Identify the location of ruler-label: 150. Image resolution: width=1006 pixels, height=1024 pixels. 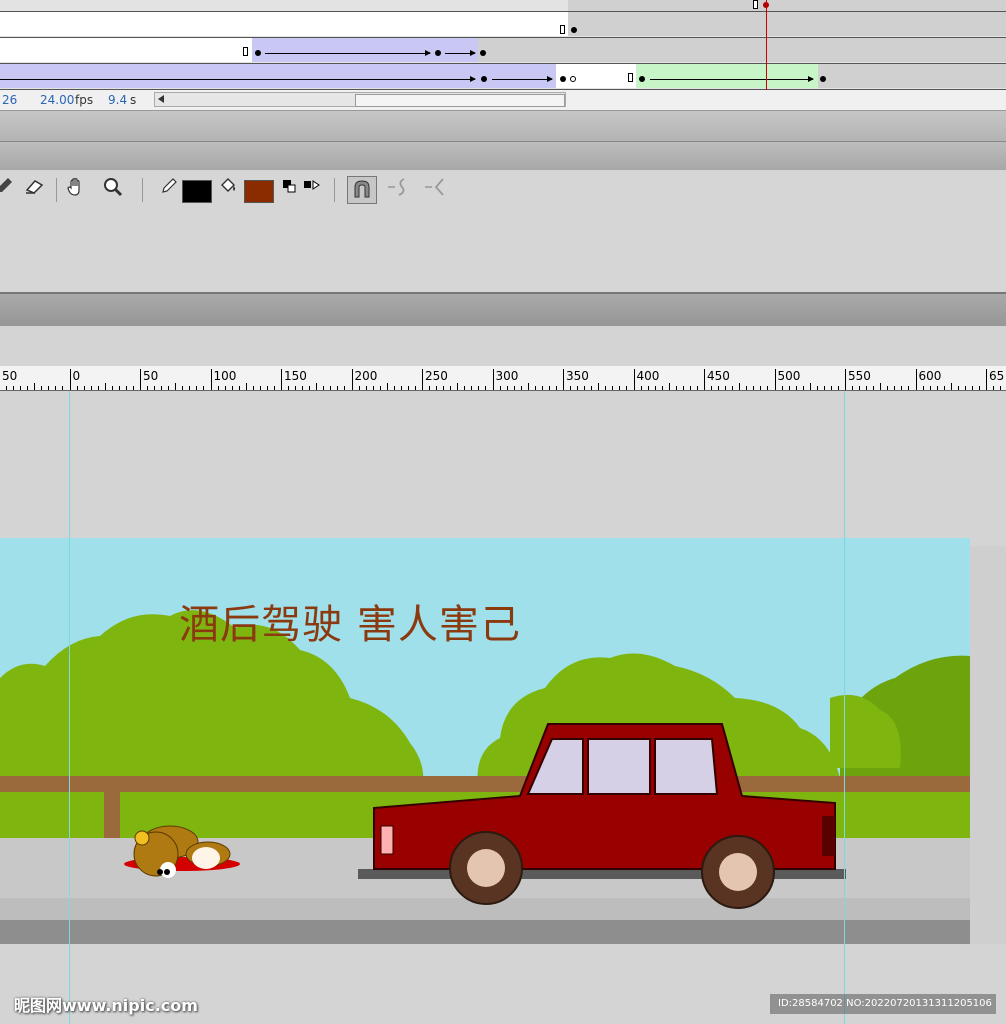
(295, 376).